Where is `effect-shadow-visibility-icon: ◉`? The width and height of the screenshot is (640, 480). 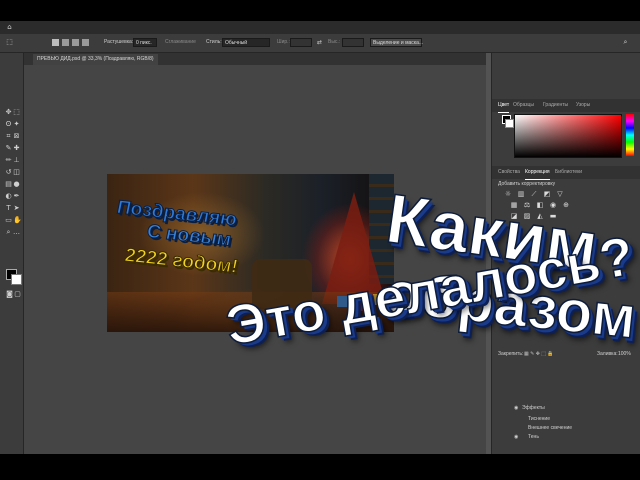
effect-shadow-visibility-icon: ◉ is located at coordinates (516, 437).